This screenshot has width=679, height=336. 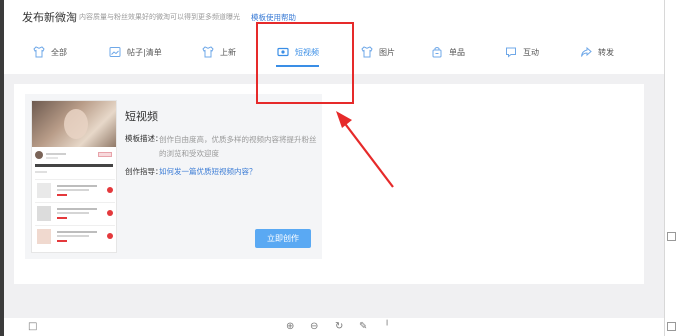 I want to click on annotation-highlight-box, so click(x=305, y=63).